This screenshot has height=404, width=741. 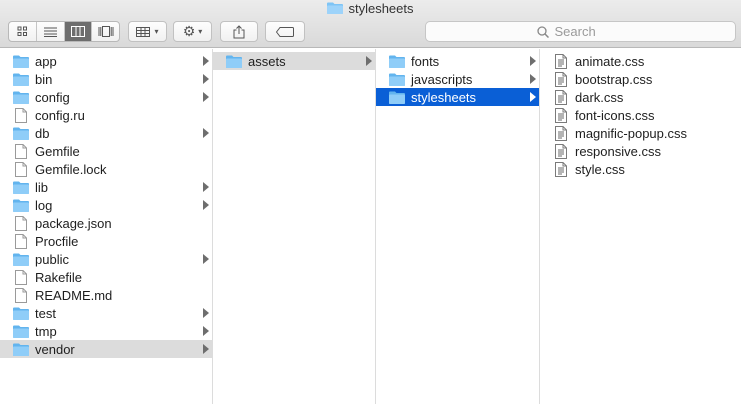 I want to click on folder-row: javascripts, so click(x=457, y=79).